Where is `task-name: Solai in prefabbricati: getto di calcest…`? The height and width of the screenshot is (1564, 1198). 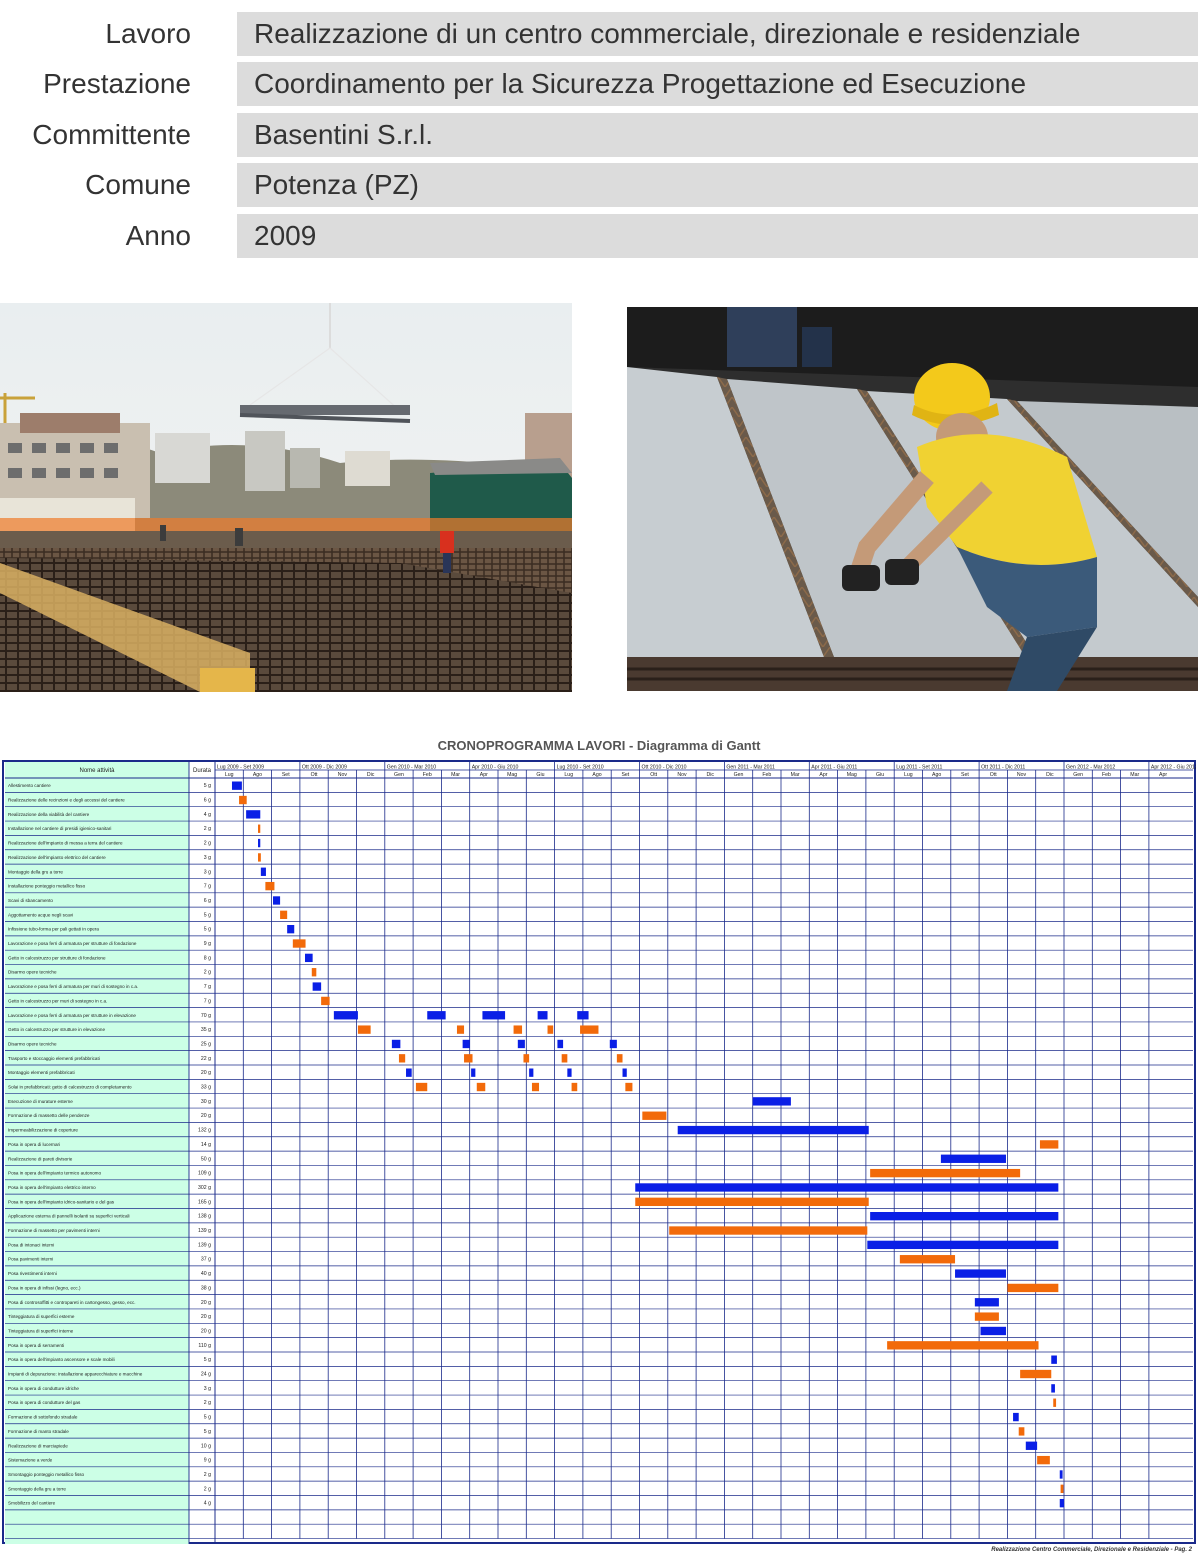 task-name: Solai in prefabbricati: getto di calcest… is located at coordinates (70, 1087).